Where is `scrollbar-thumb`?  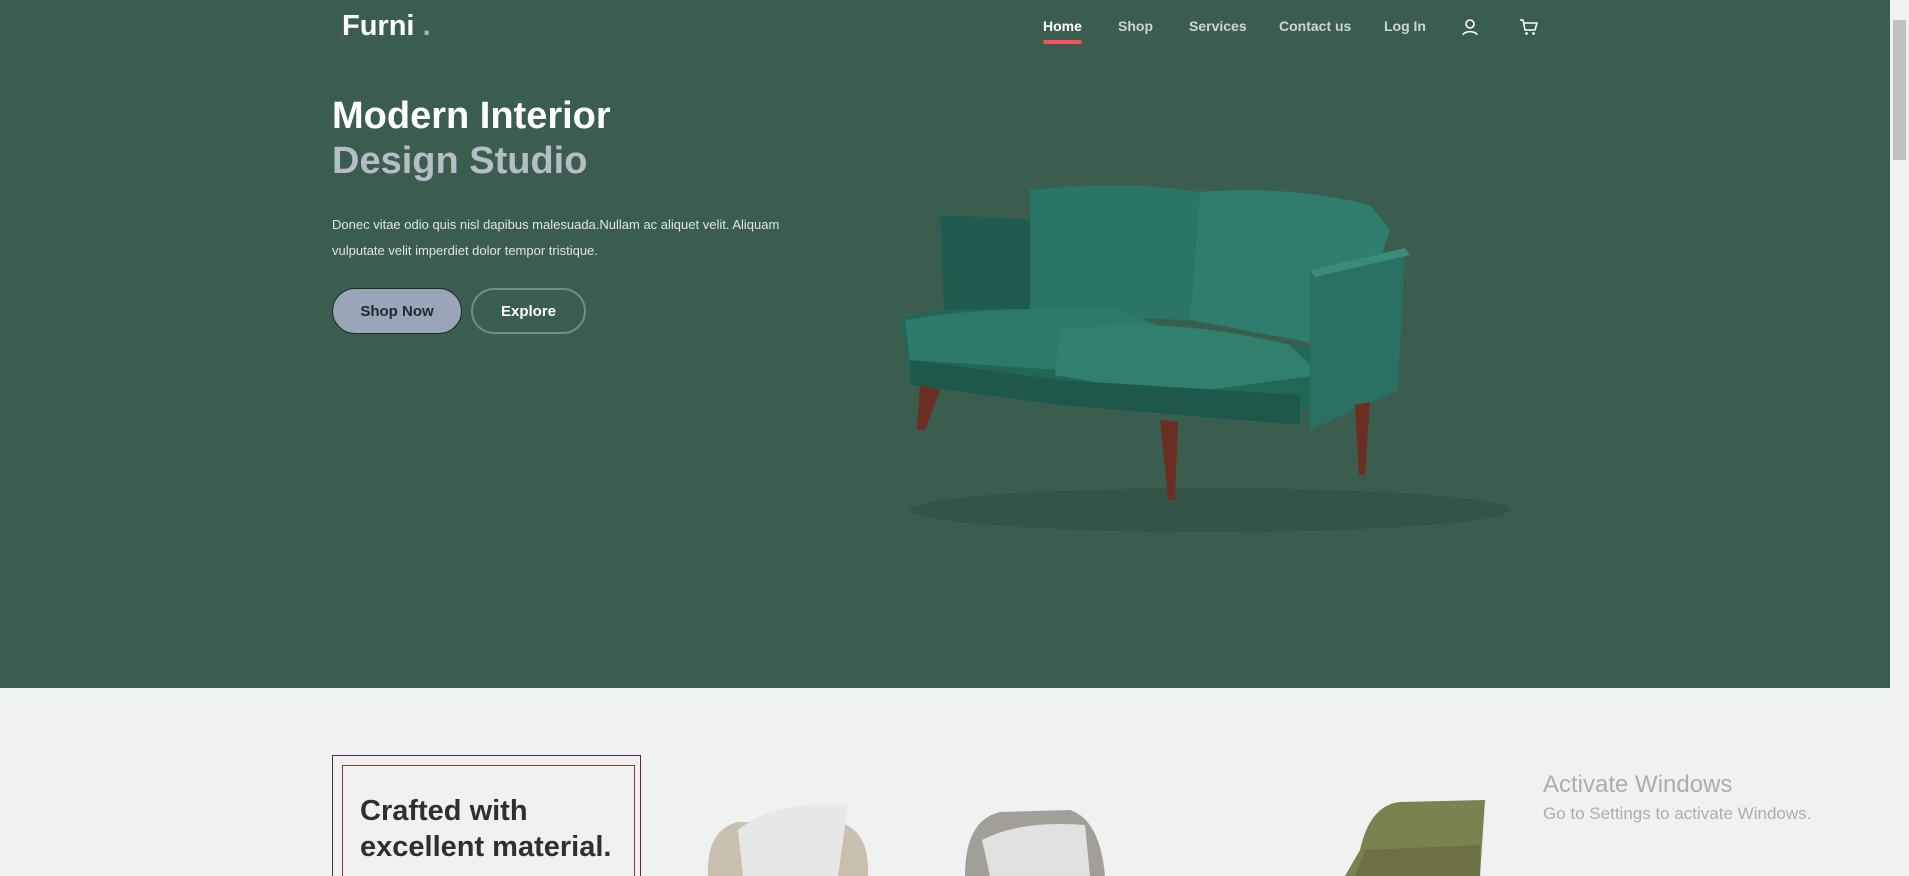
scrollbar-thumb is located at coordinates (1899, 90).